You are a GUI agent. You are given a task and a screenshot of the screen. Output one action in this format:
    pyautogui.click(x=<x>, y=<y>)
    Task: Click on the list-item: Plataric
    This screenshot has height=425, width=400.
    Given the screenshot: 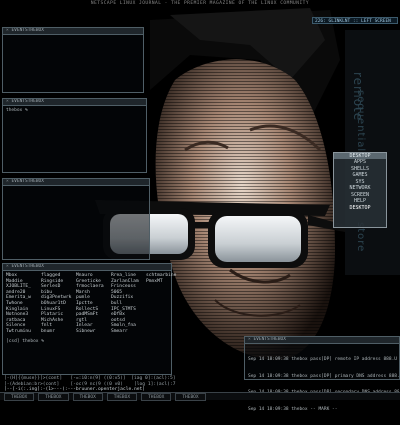 What is the action you would take?
    pyautogui.click(x=52, y=315)
    